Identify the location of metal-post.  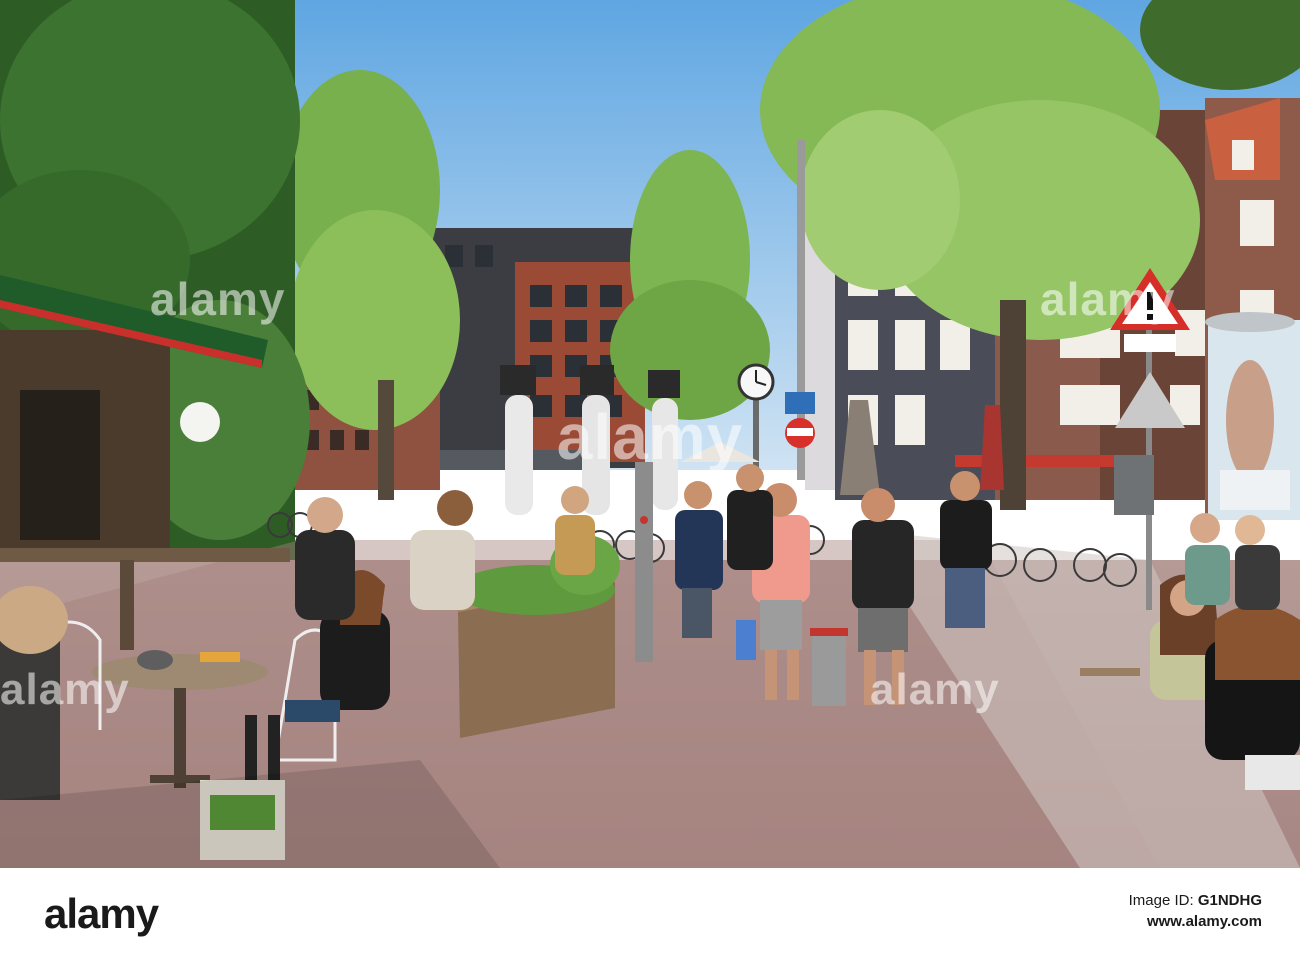
(644, 562).